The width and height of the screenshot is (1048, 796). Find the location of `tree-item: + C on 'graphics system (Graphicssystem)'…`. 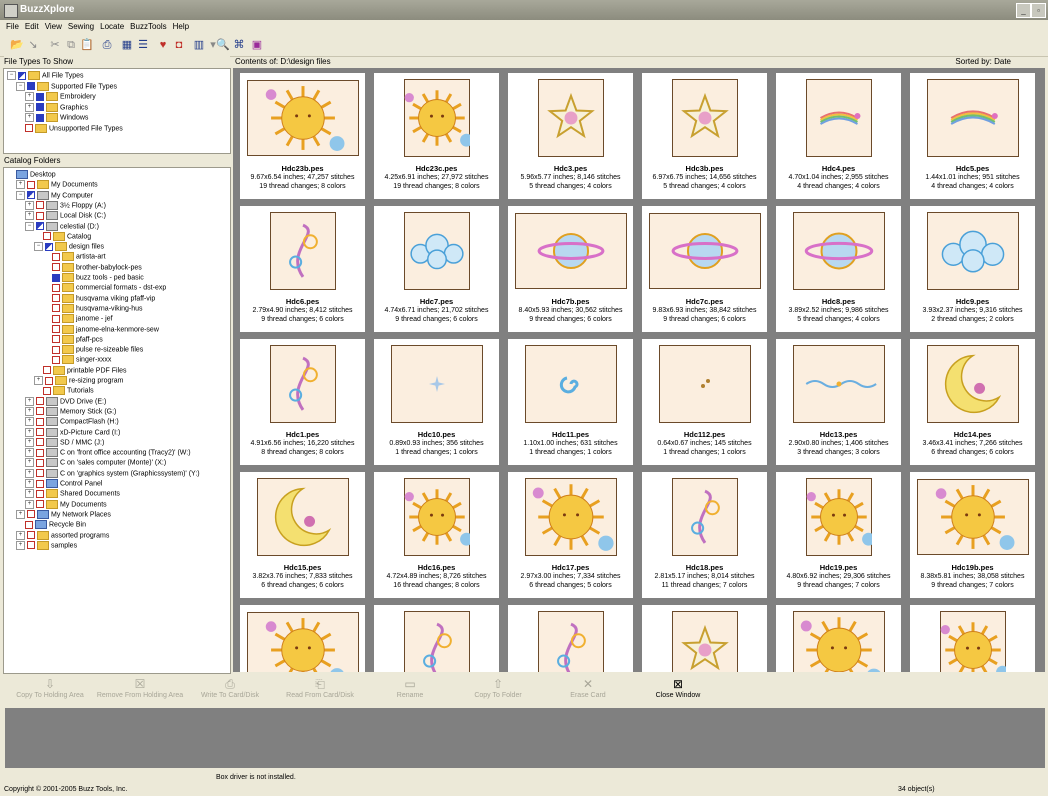

tree-item: + C on 'graphics system (Graphicssystem)'… is located at coordinates (112, 473).